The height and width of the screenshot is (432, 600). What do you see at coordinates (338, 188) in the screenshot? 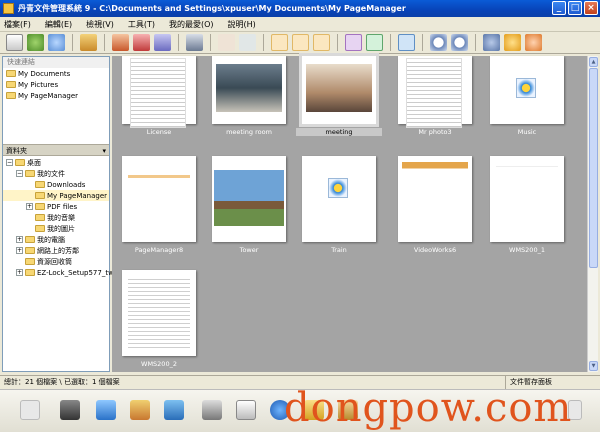
I see `media-file-icon` at bounding box center [338, 188].